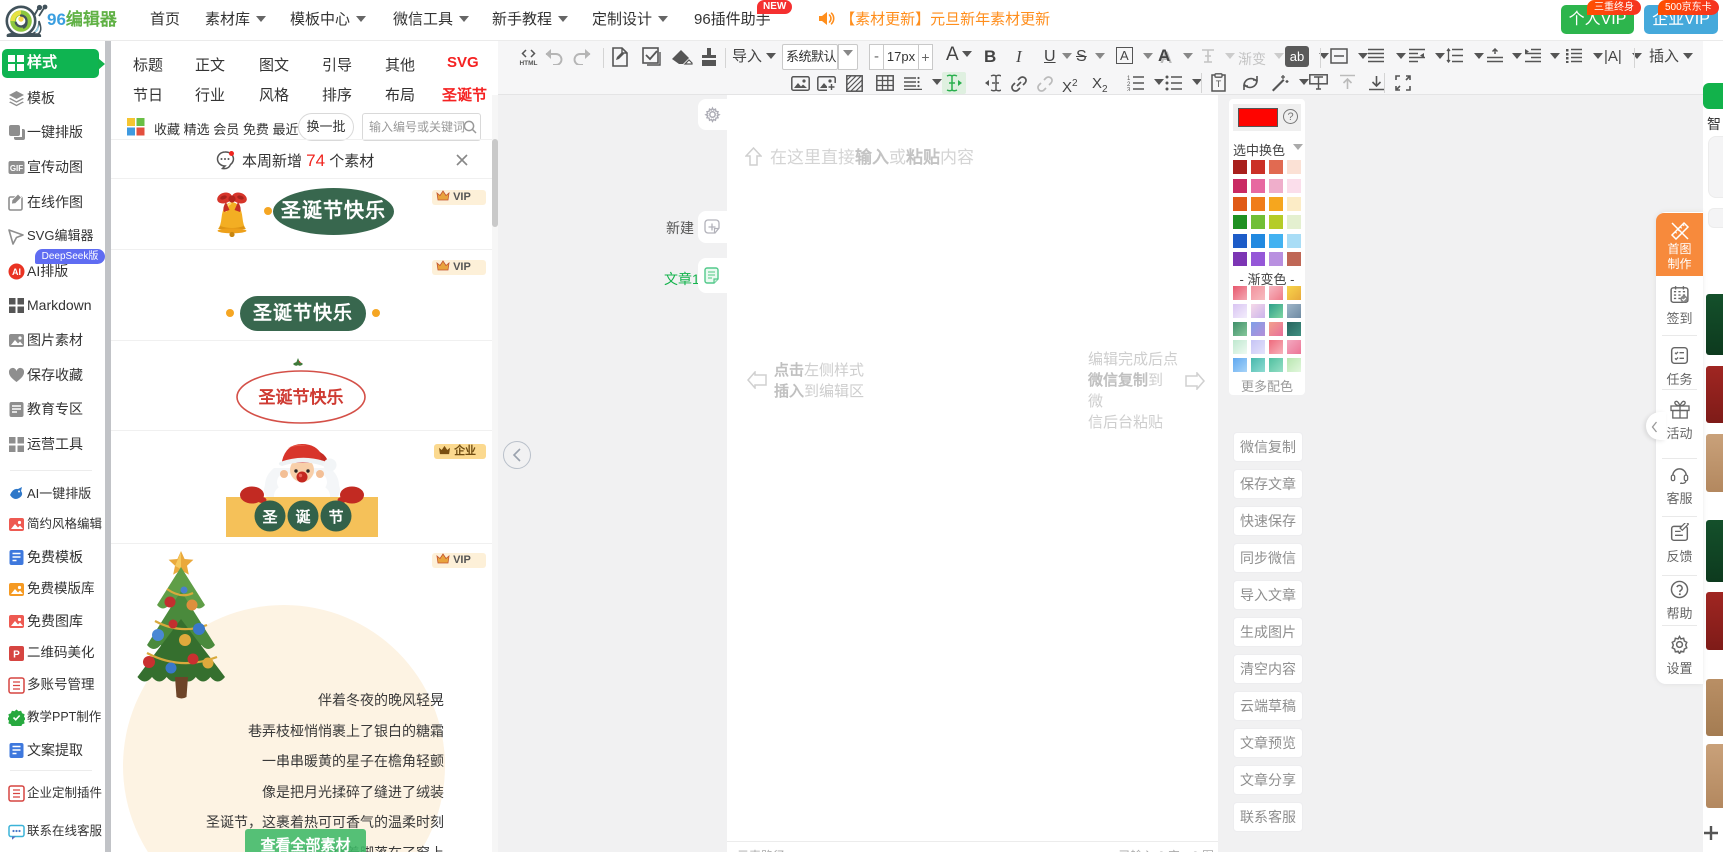 The image size is (1723, 852). What do you see at coordinates (16, 272) in the screenshot?
I see `svg-text: AI` at bounding box center [16, 272].